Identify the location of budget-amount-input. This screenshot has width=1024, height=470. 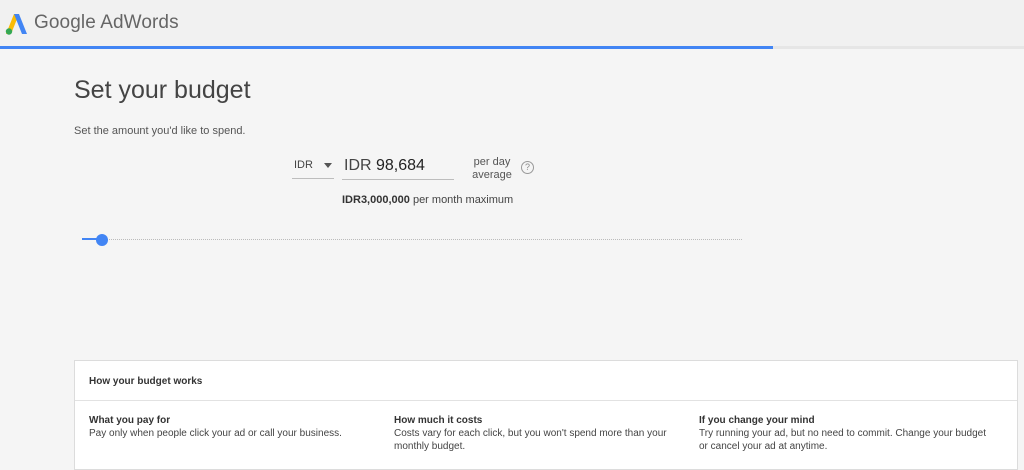
(414, 166).